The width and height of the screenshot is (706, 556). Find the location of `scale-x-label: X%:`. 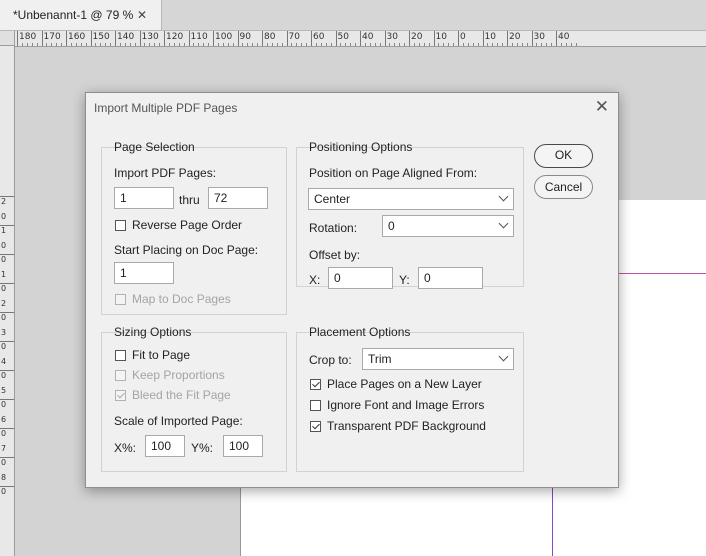

scale-x-label: X%: is located at coordinates (125, 448).